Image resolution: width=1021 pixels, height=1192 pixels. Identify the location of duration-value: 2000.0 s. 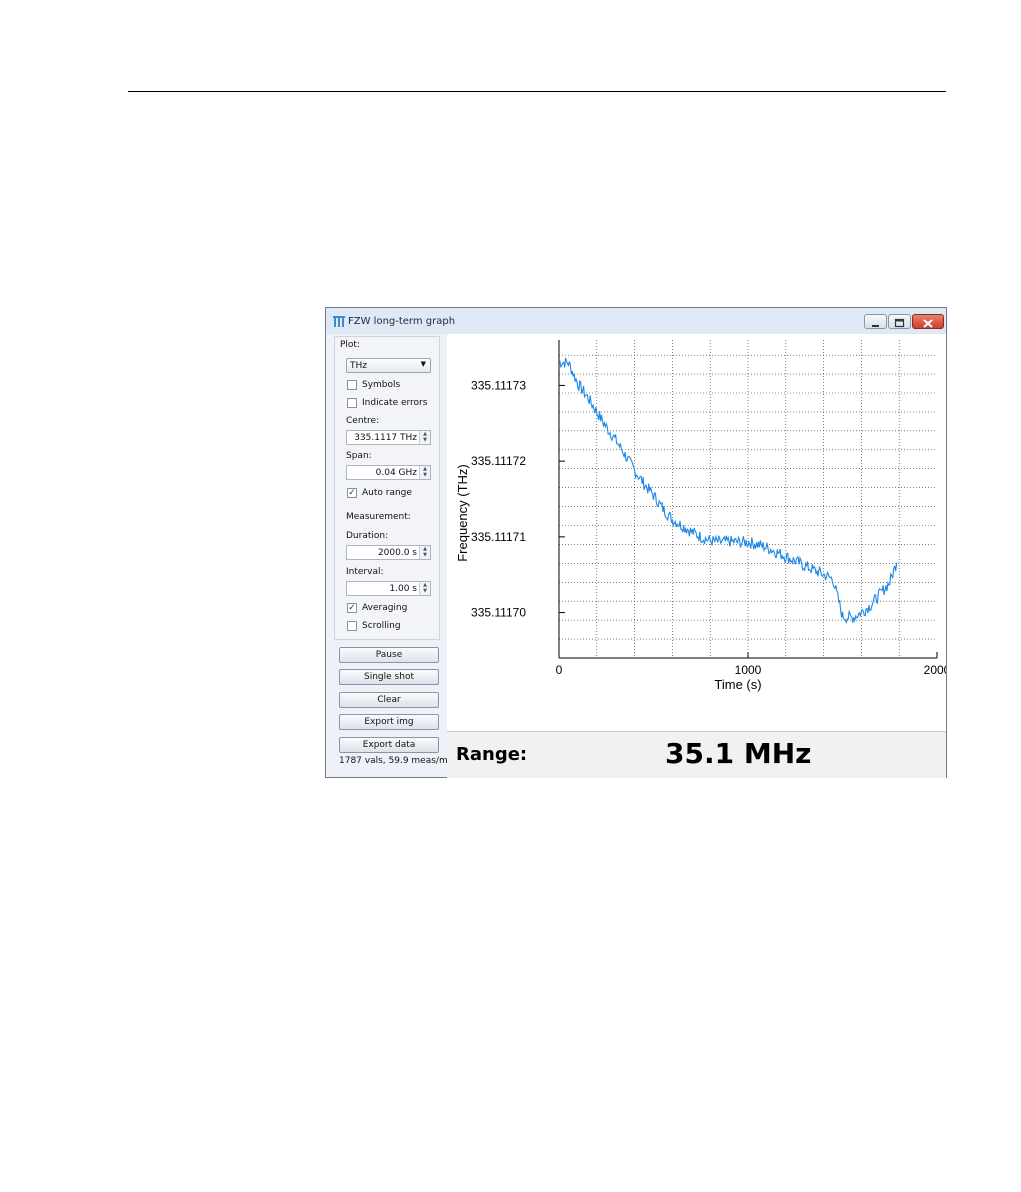
(397, 553).